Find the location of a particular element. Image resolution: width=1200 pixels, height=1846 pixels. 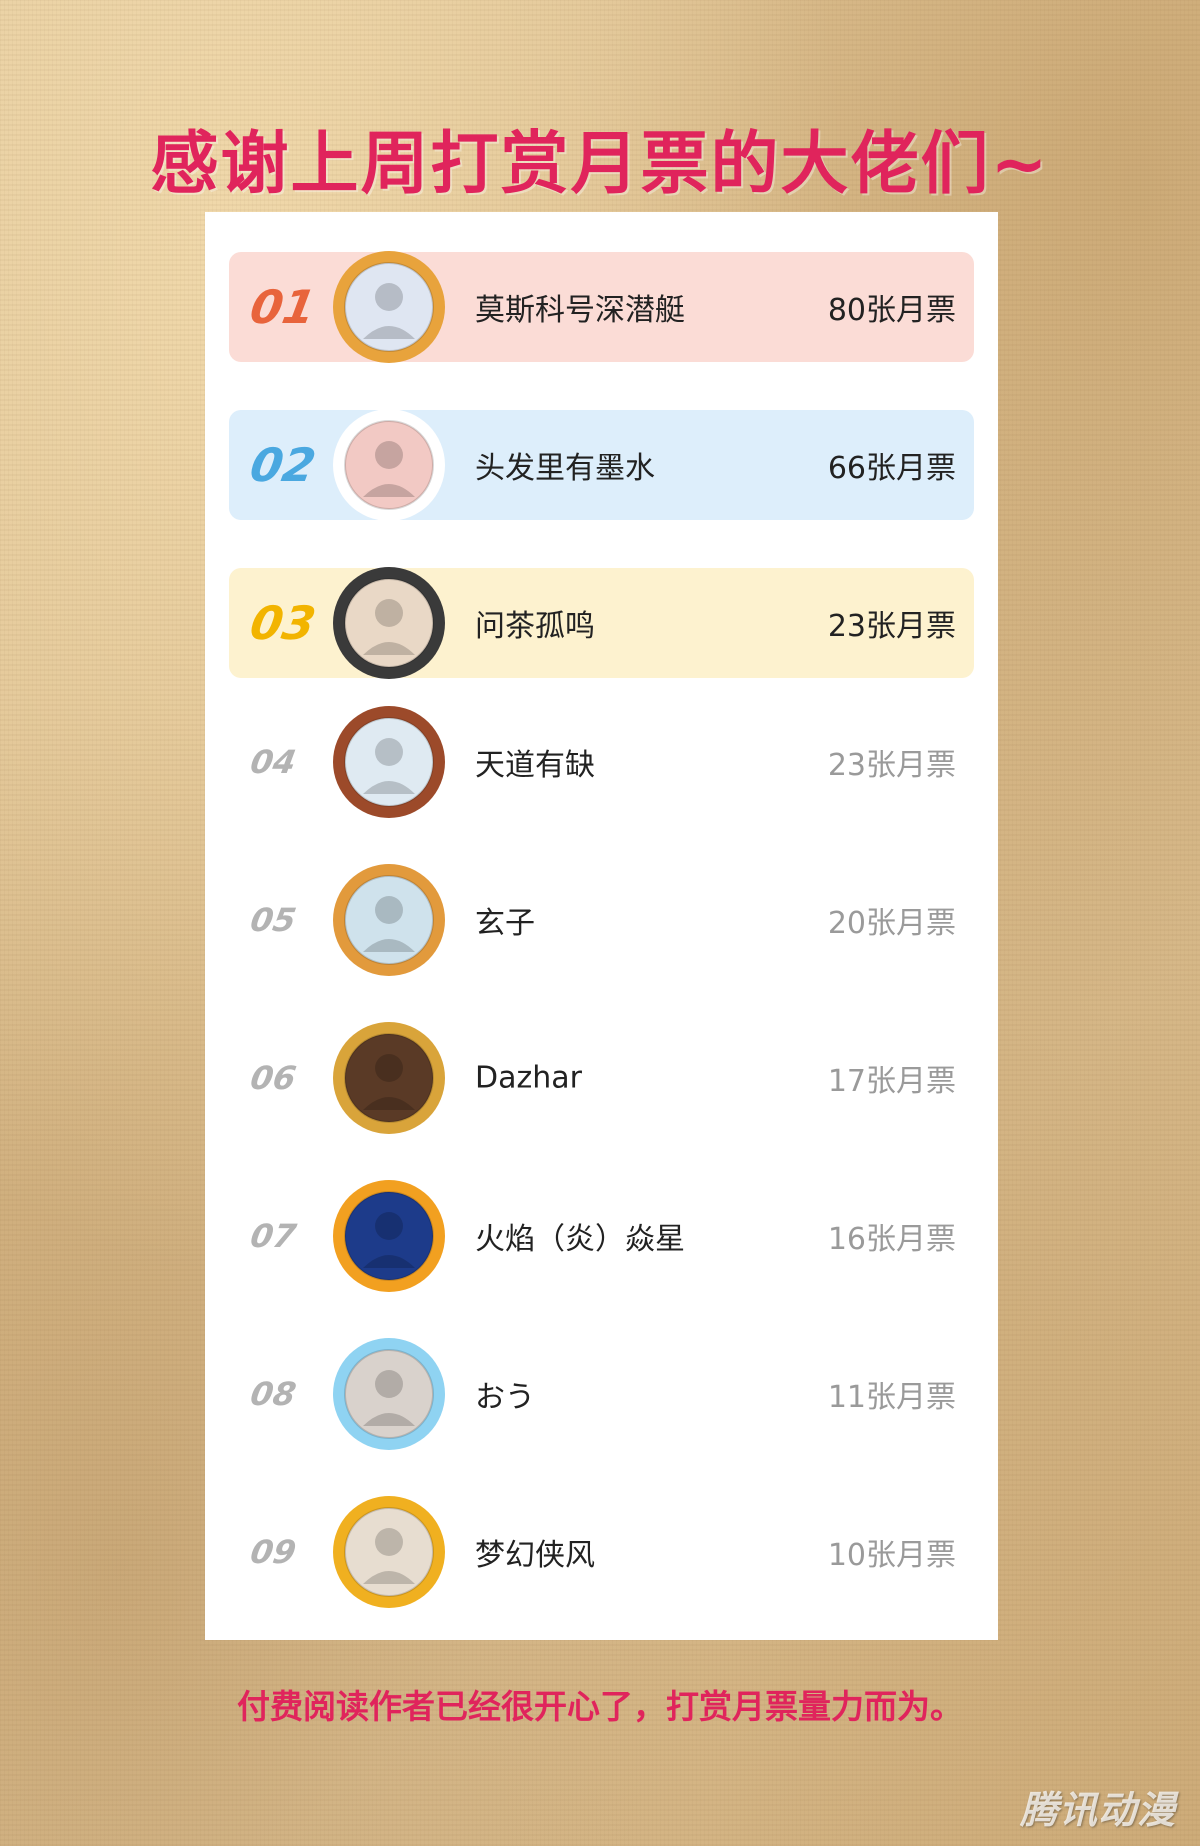

rank-number: 07 is located at coordinates (273, 1236).